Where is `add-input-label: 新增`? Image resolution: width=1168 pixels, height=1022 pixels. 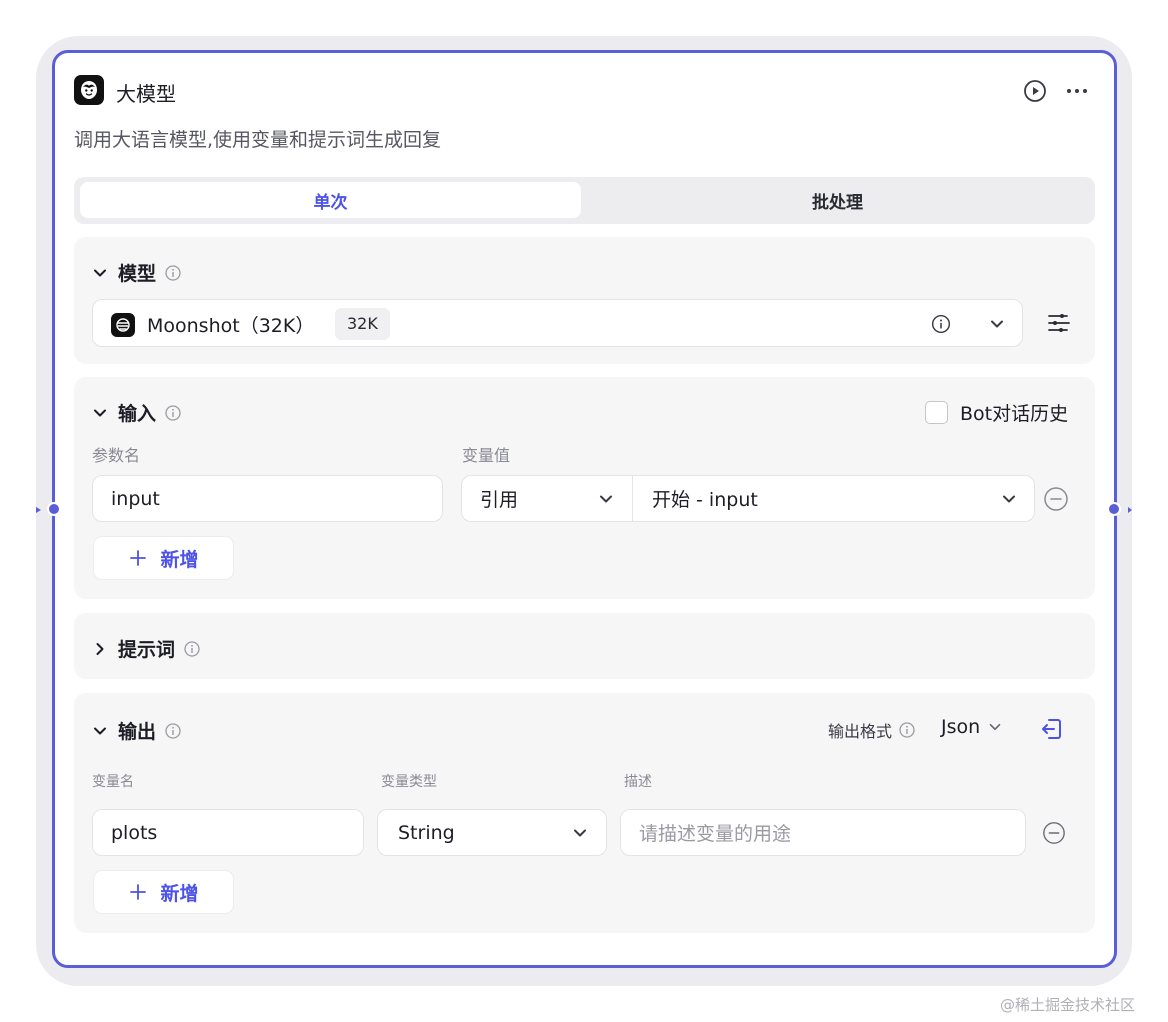 add-input-label: 新增 is located at coordinates (179, 559).